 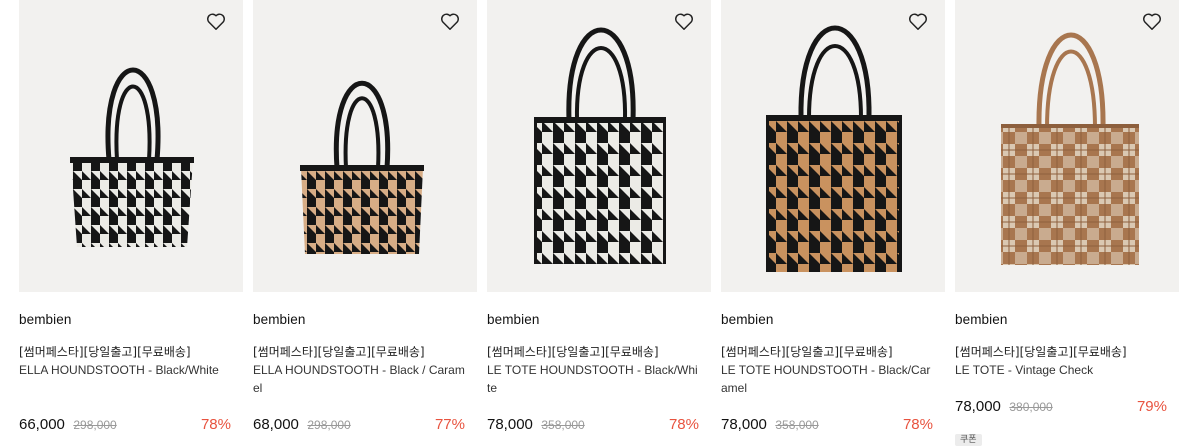 What do you see at coordinates (1151, 406) in the screenshot?
I see `discount-rate: 79%` at bounding box center [1151, 406].